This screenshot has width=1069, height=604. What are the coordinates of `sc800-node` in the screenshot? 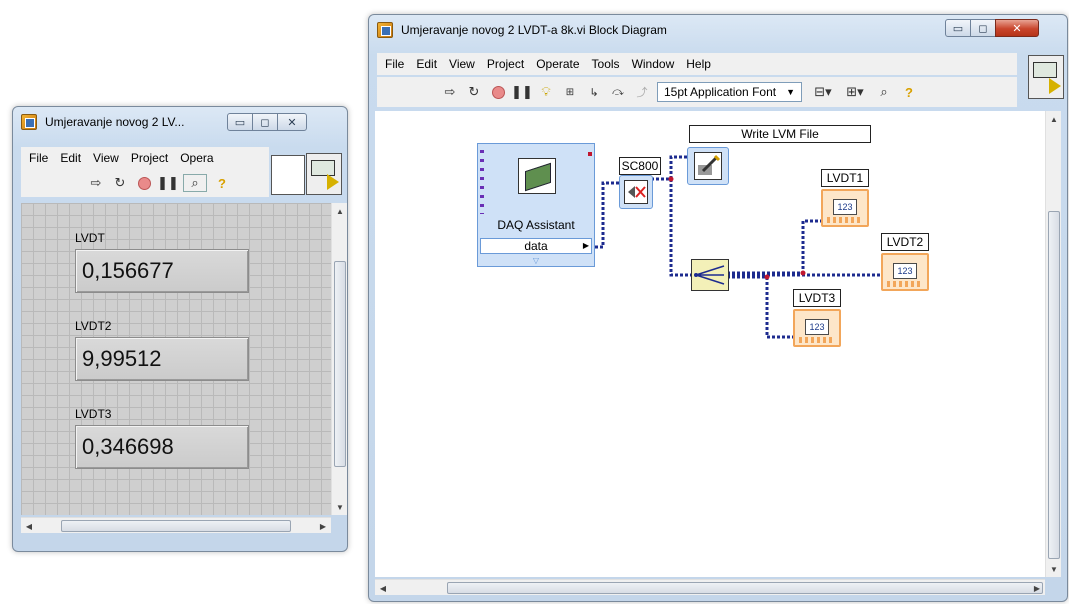 It's located at (636, 192).